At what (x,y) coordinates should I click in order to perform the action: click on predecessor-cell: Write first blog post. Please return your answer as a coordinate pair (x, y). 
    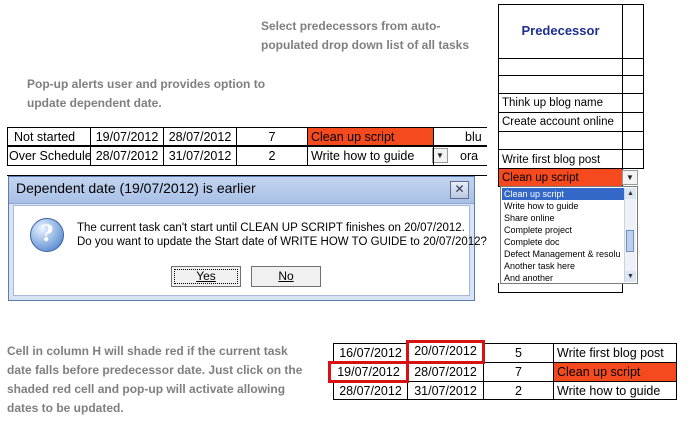
    Looking at the image, I should click on (615, 353).